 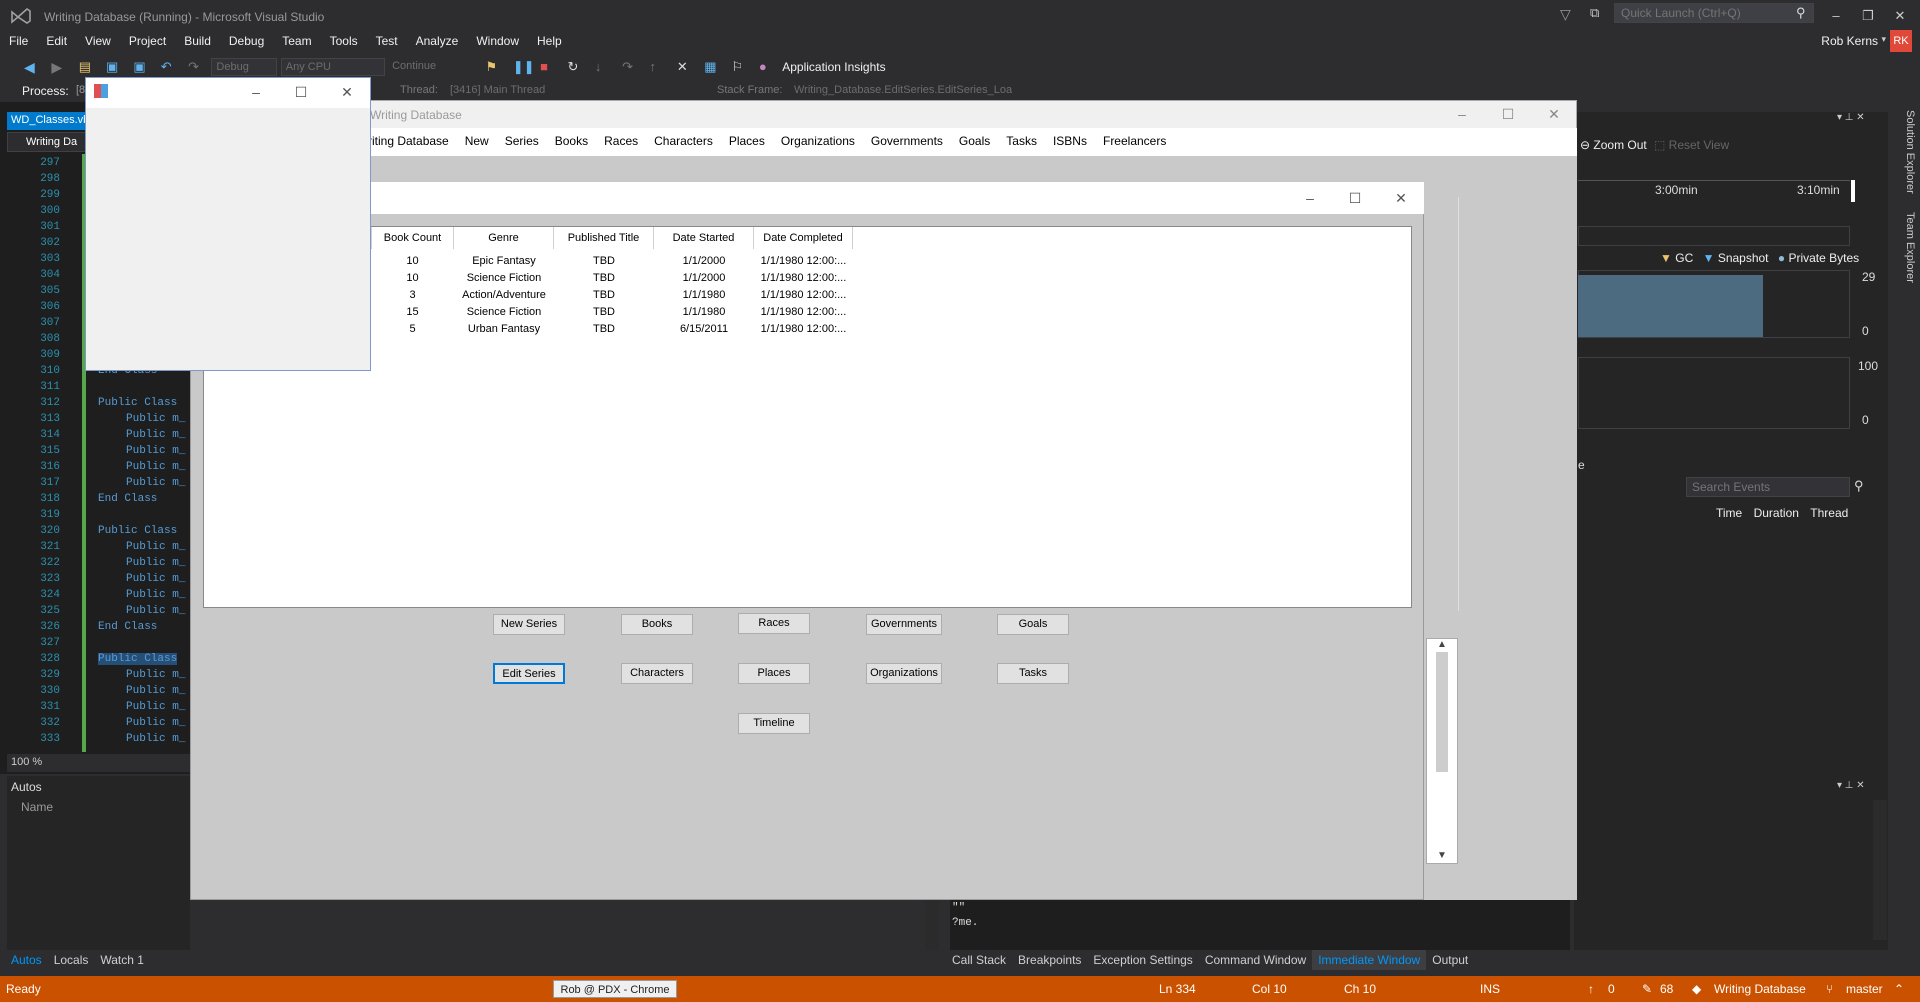 What do you see at coordinates (98, 763) in the screenshot?
I see `editor-zoom: 100 %` at bounding box center [98, 763].